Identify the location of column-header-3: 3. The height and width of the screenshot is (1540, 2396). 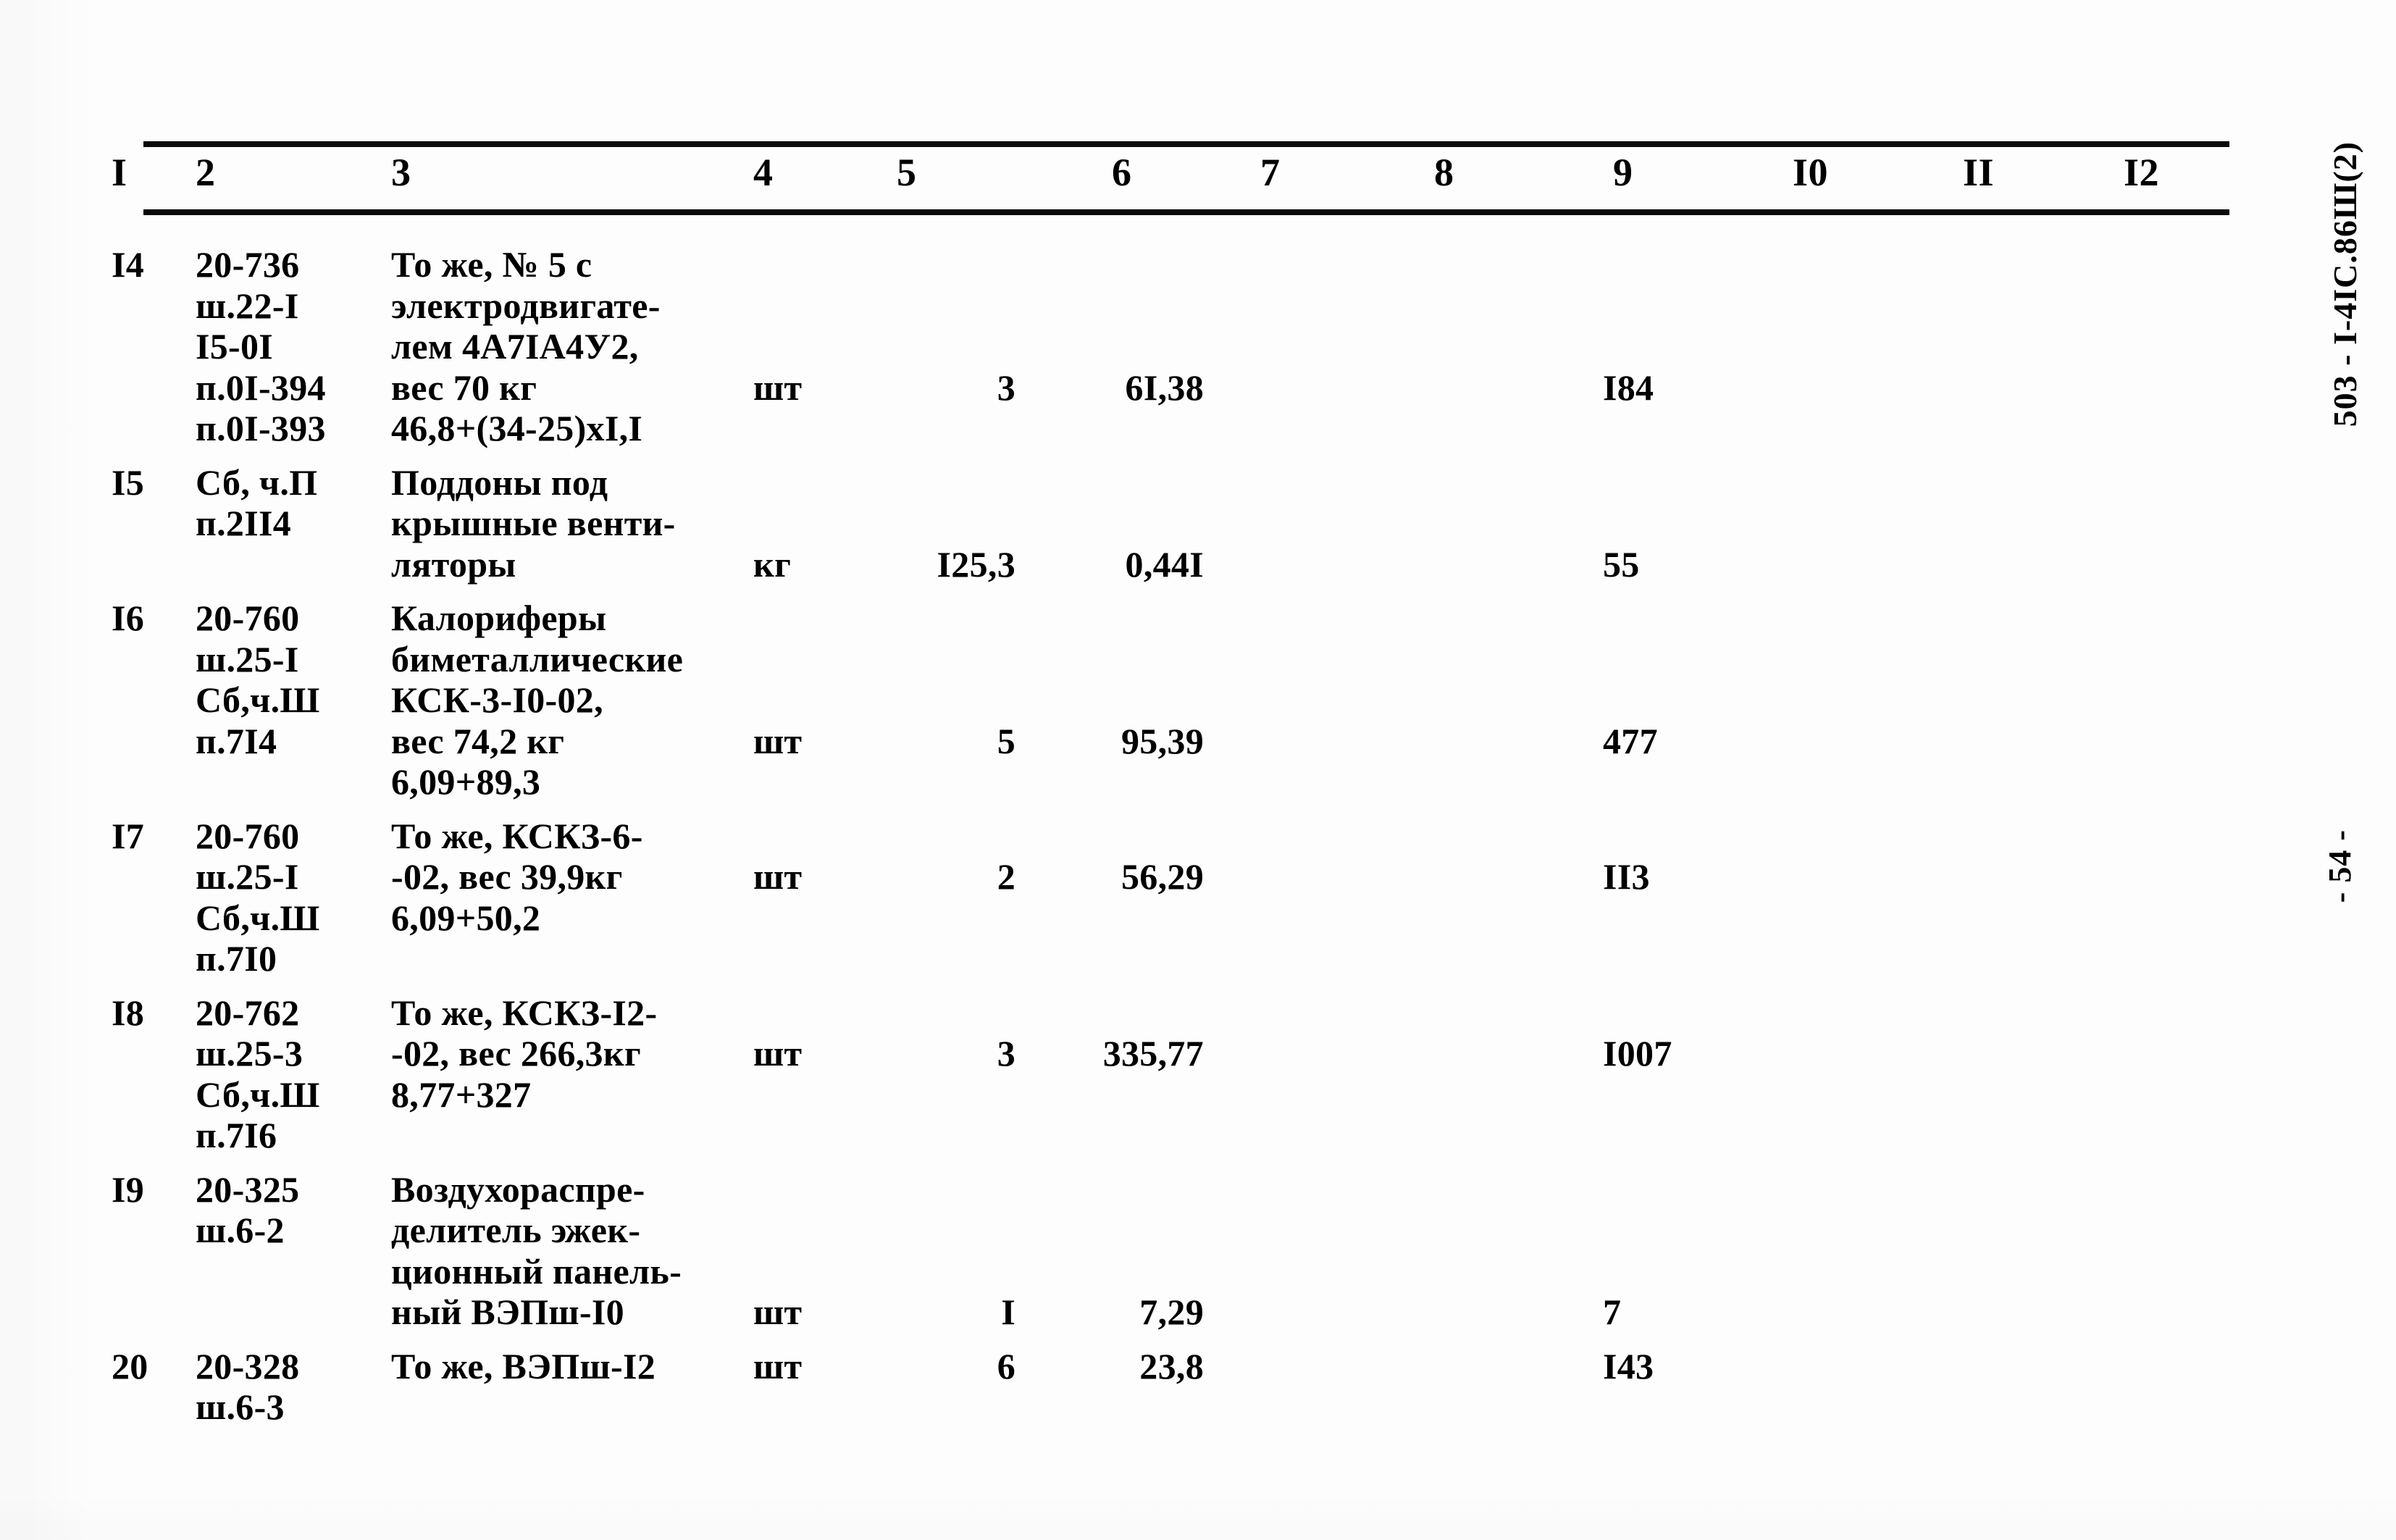
(401, 172).